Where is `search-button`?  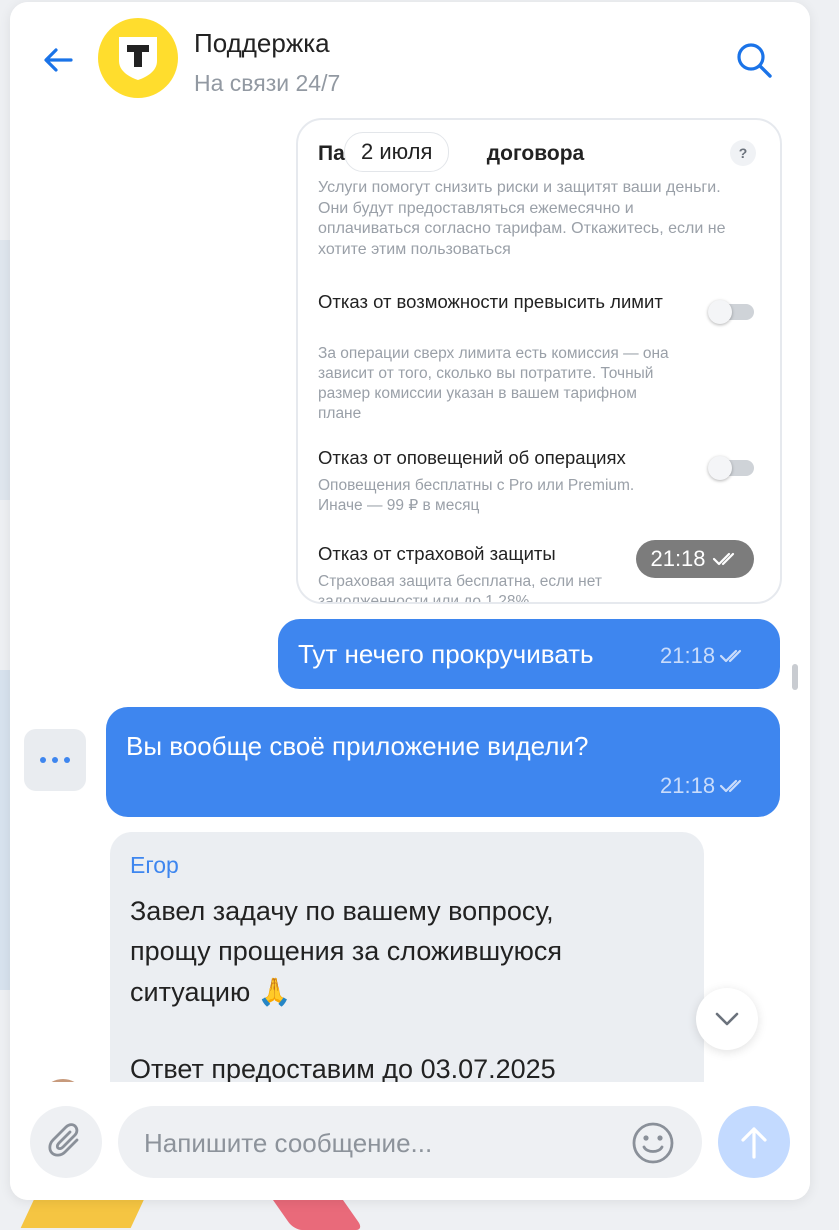
search-button is located at coordinates (754, 60).